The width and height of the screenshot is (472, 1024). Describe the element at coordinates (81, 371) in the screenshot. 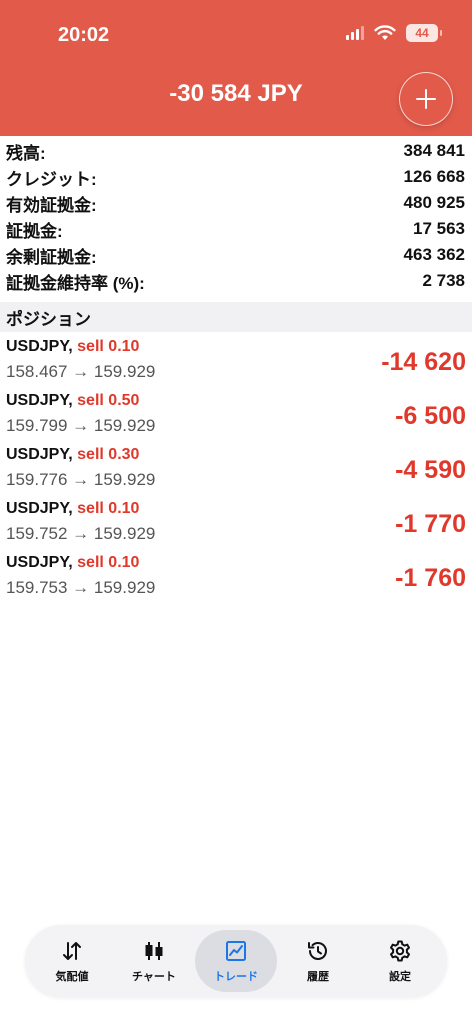

I see `position-prices: 158.467 → 159.929` at that location.